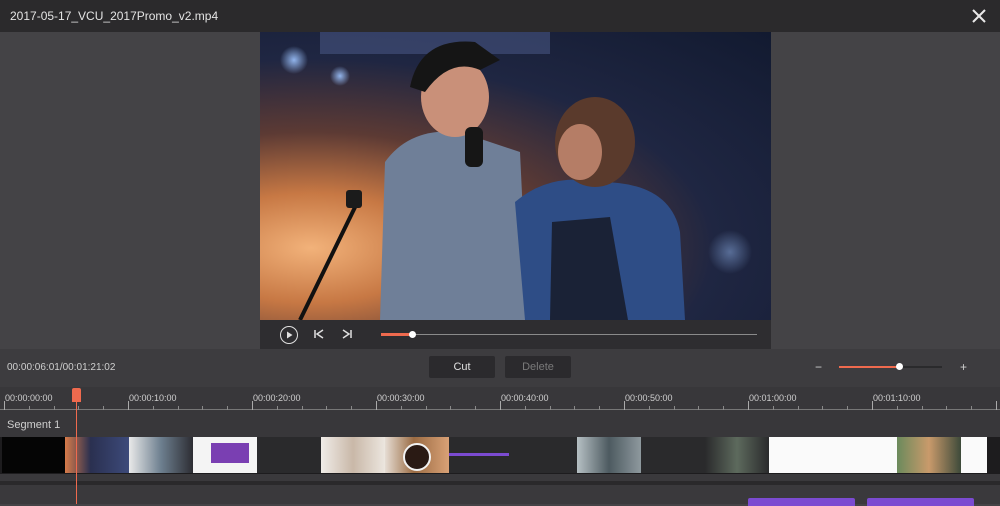  What do you see at coordinates (538, 367) in the screenshot?
I see `delete-button: Delete` at bounding box center [538, 367].